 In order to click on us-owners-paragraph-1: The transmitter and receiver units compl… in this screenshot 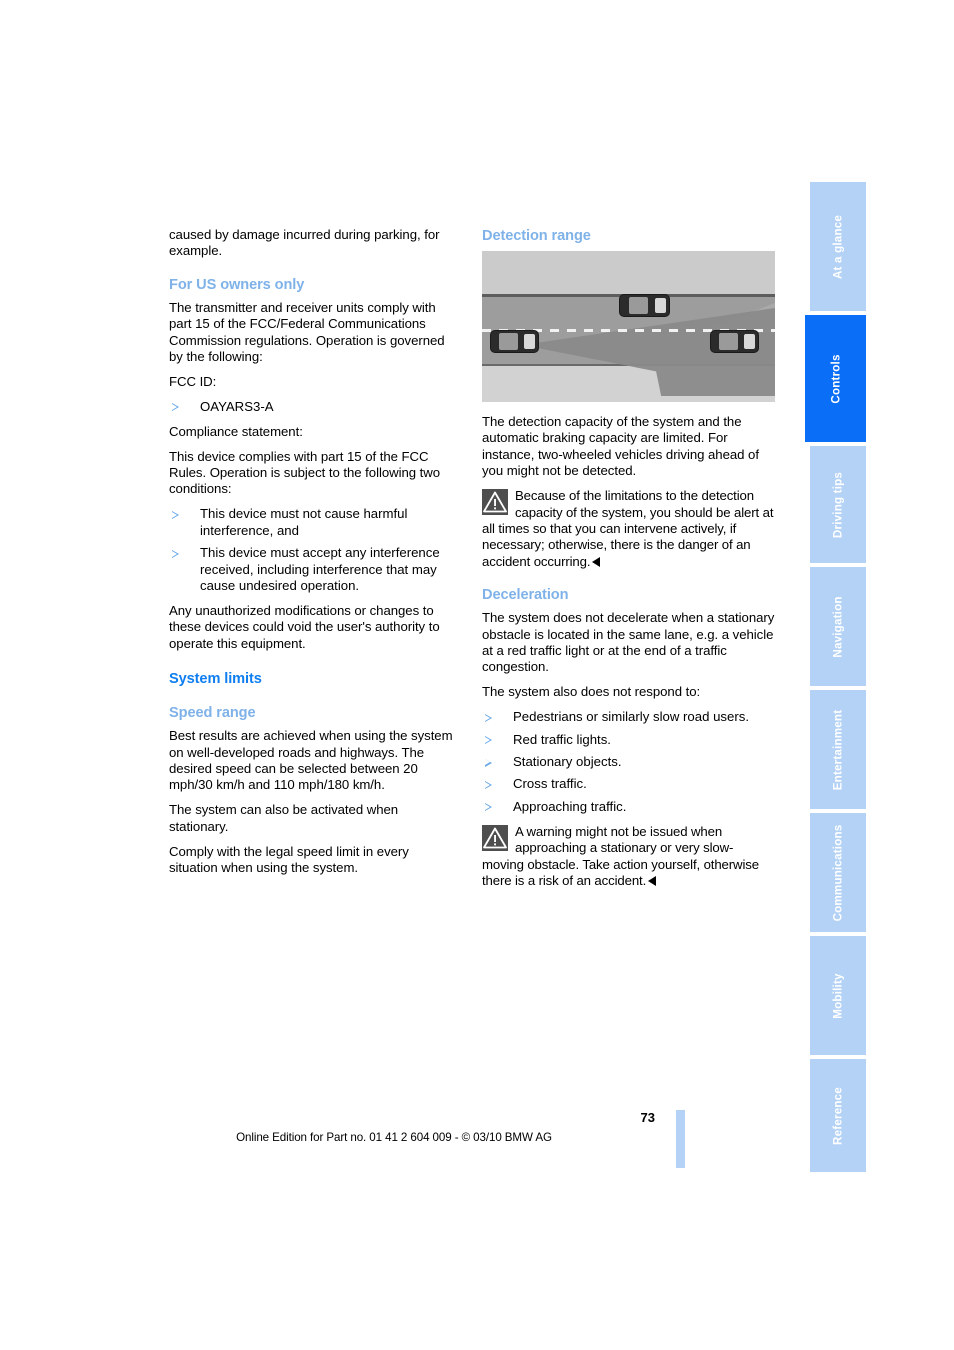, I will do `click(307, 332)`.